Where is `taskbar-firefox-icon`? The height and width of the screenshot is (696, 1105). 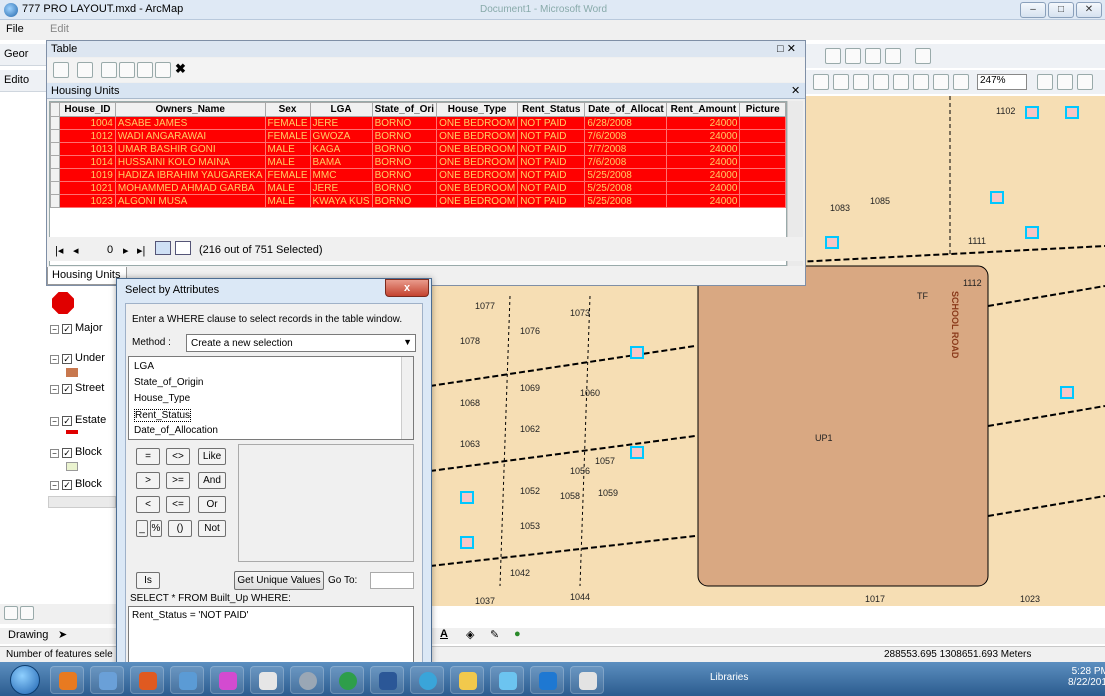 taskbar-firefox-icon is located at coordinates (67, 680).